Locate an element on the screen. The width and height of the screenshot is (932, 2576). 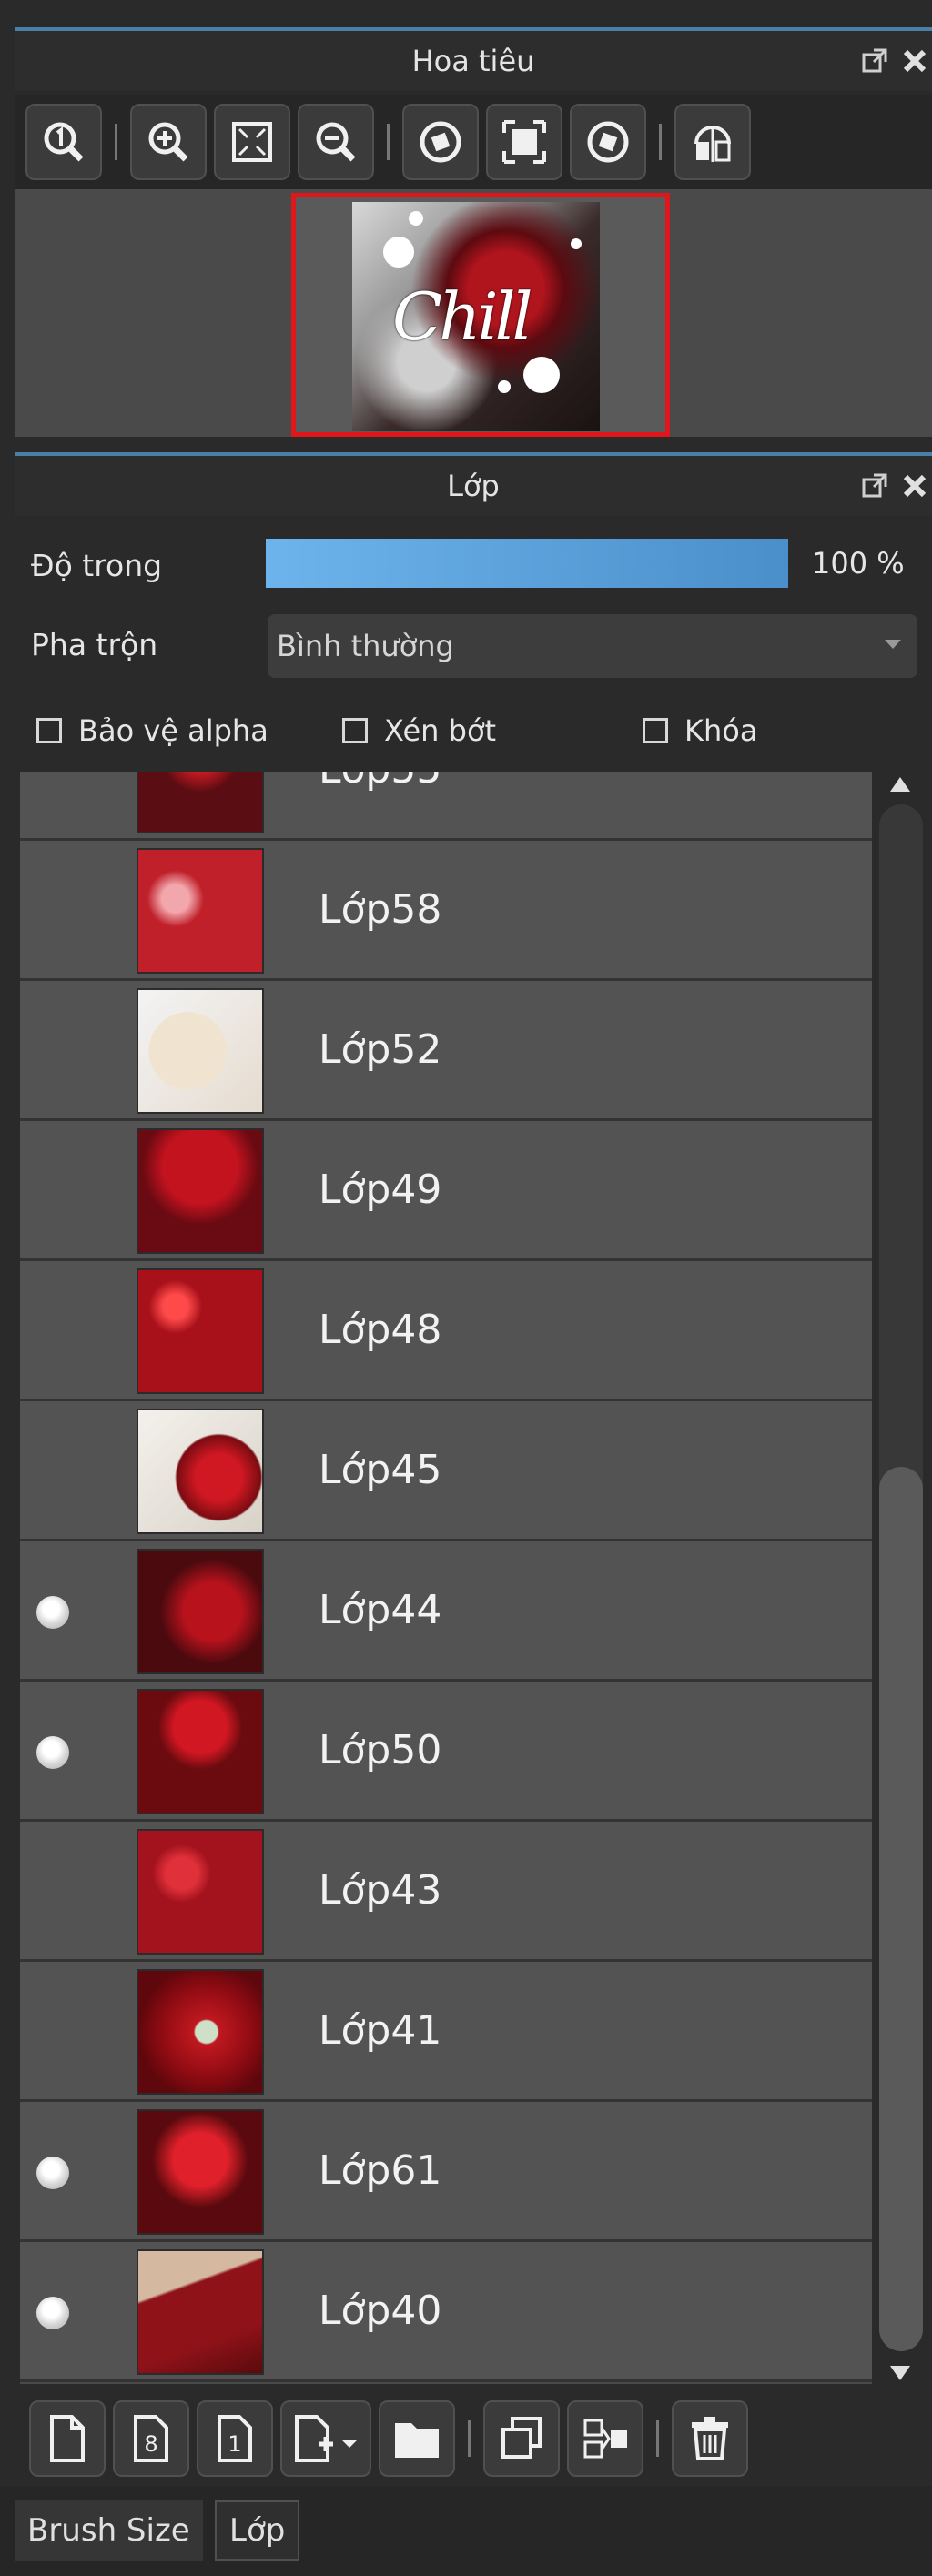
layer-name: Lớp61 is located at coordinates (380, 2170).